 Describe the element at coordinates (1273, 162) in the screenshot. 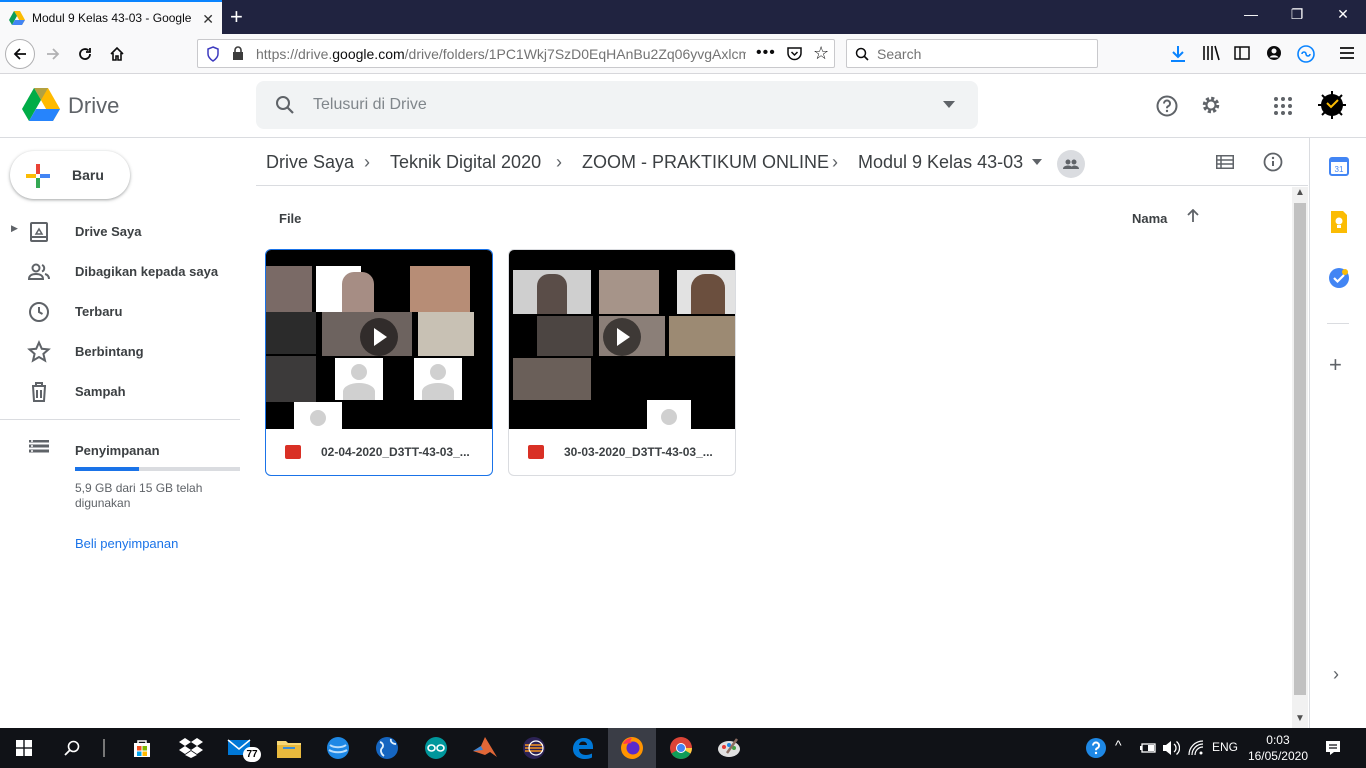

I see `info-icon` at that location.